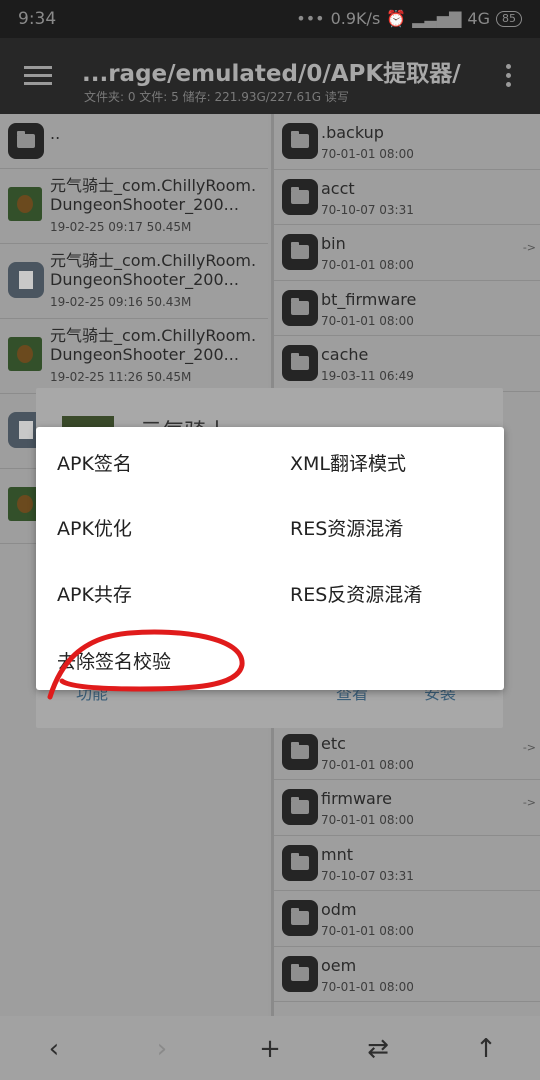 The height and width of the screenshot is (1080, 540). Describe the element at coordinates (352, 132) in the screenshot. I see `folder-name: .backup` at that location.